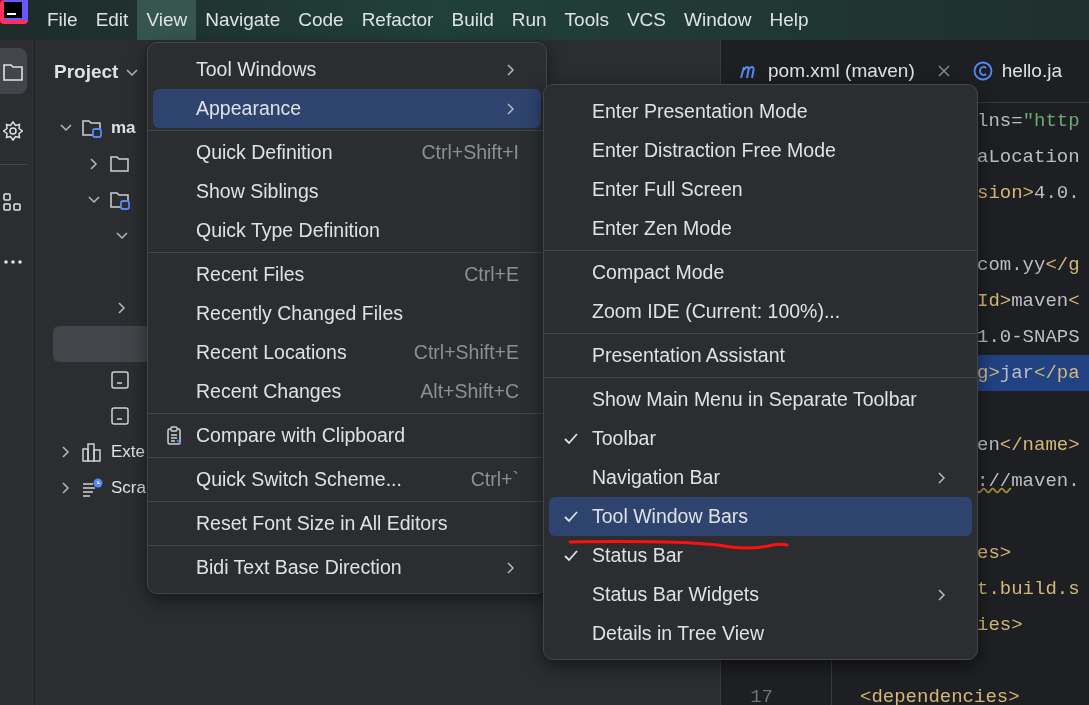 This screenshot has width=1089, height=705. What do you see at coordinates (994, 553) in the screenshot?
I see `code-line: es>` at bounding box center [994, 553].